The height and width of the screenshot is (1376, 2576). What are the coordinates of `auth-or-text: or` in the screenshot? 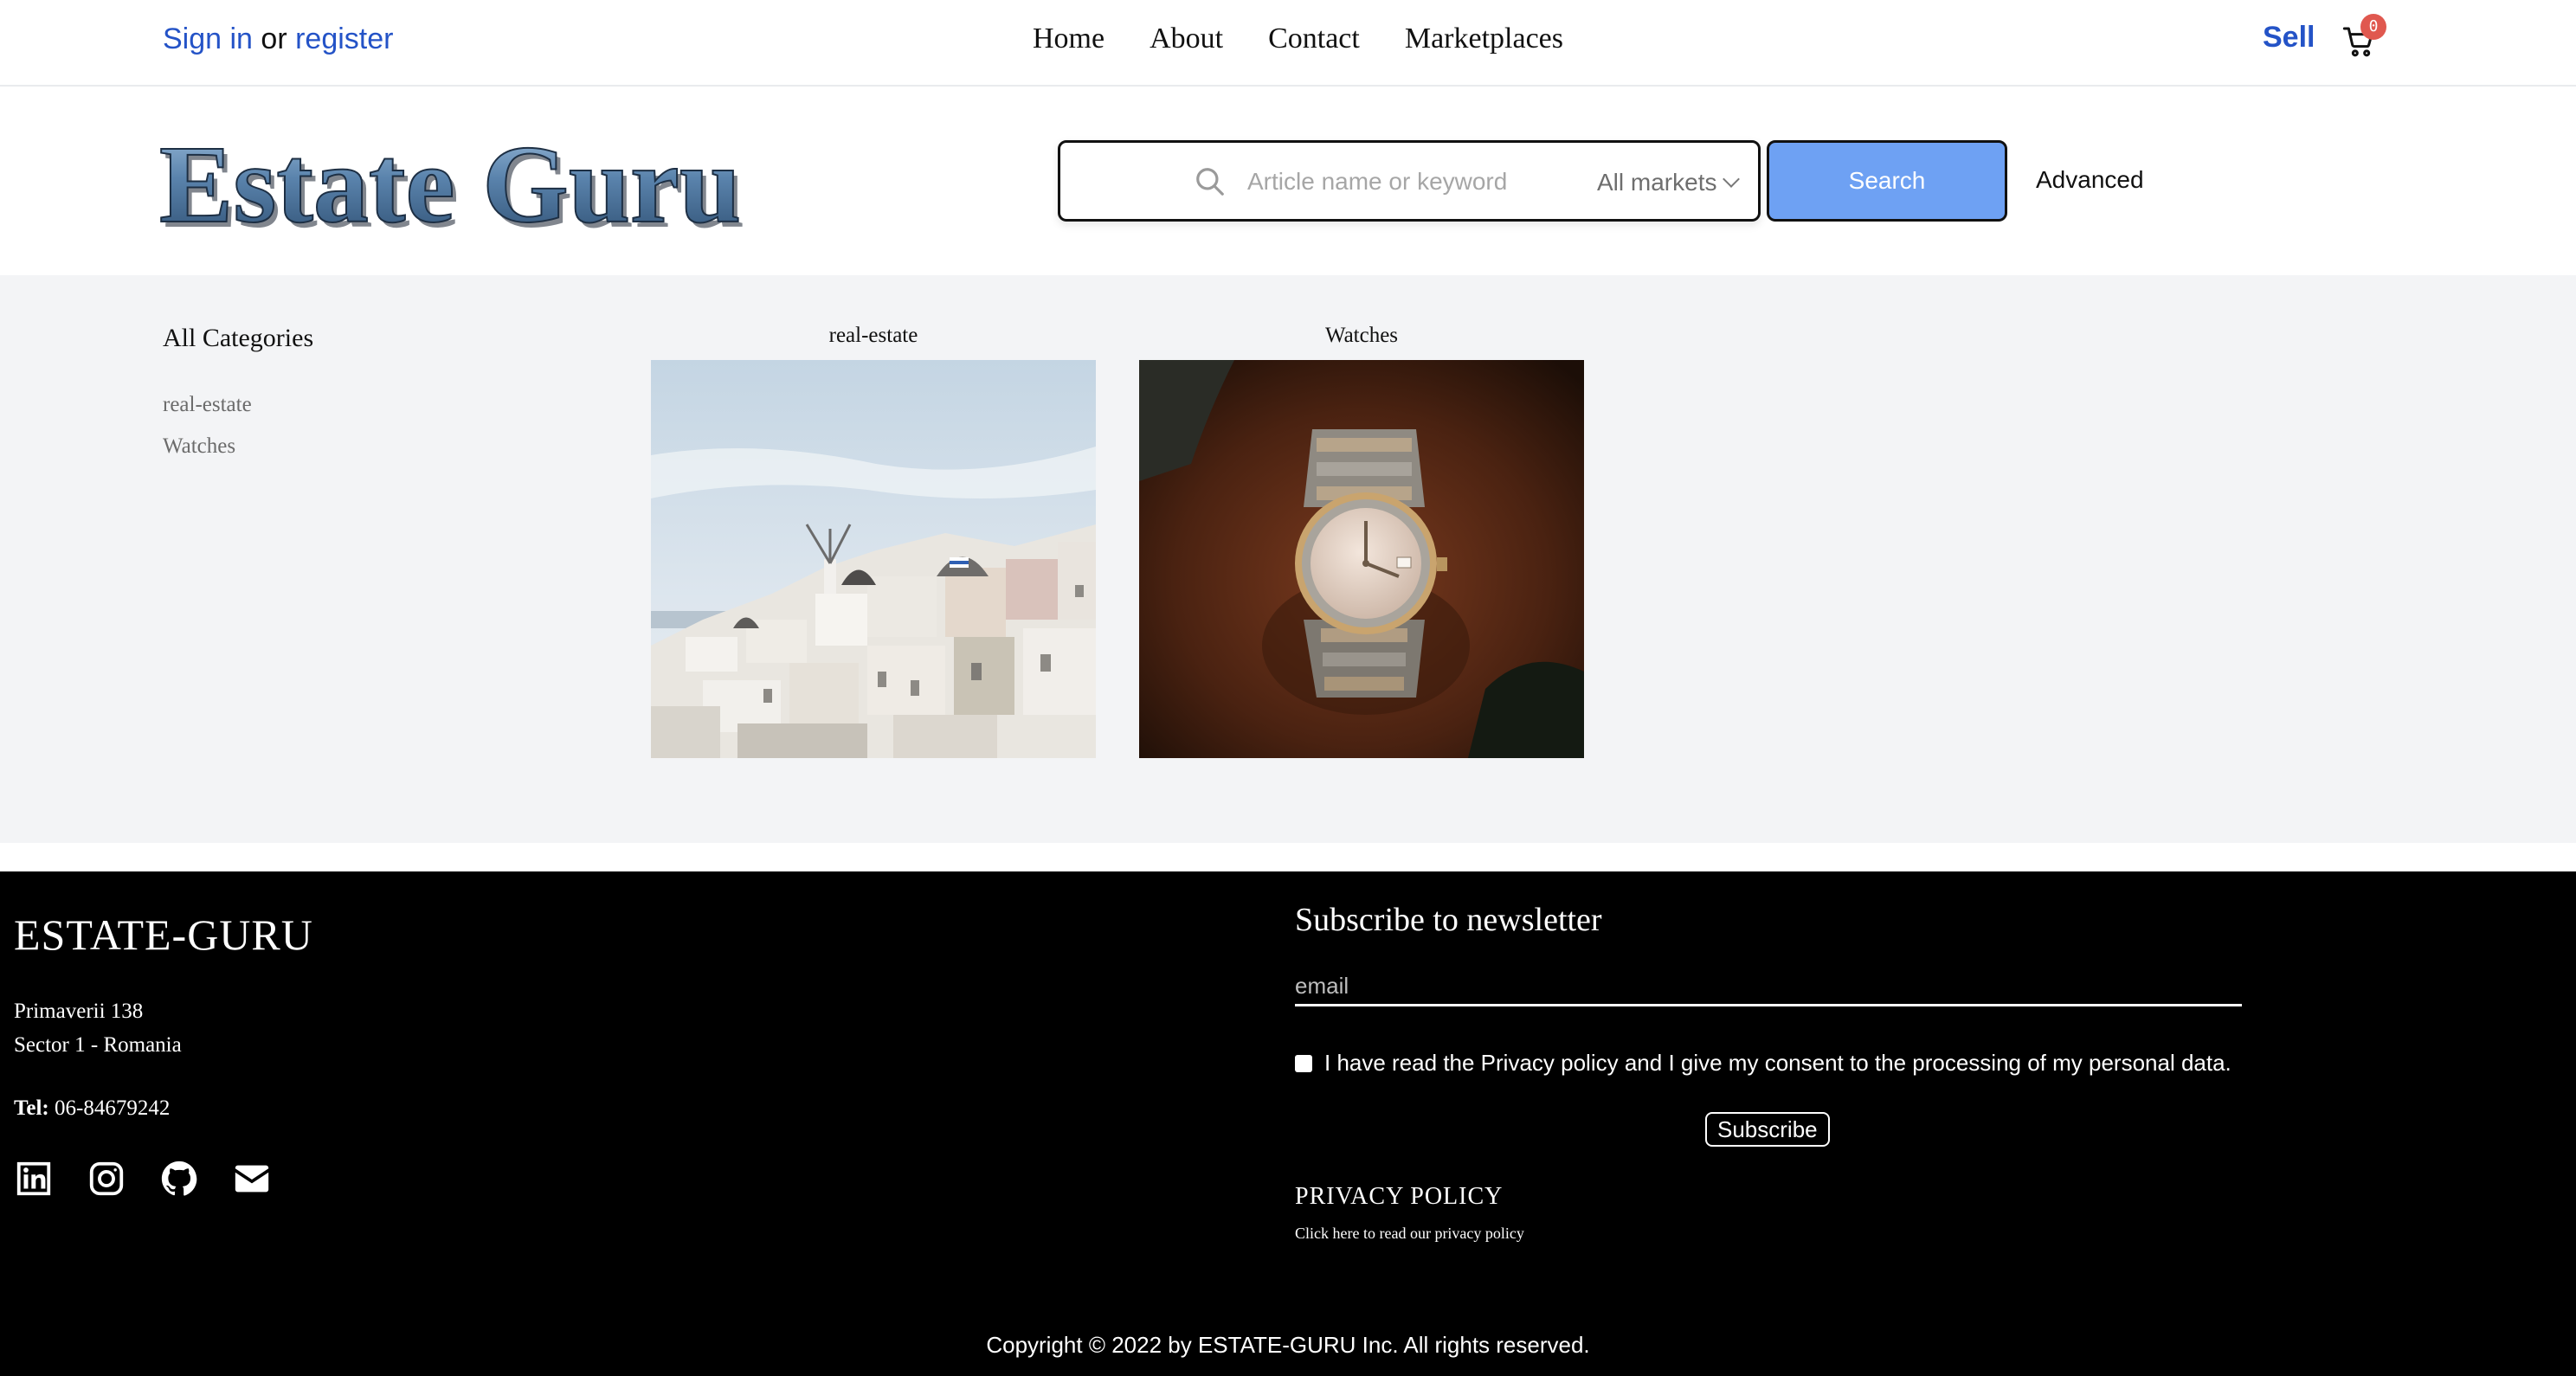 It's located at (274, 39).